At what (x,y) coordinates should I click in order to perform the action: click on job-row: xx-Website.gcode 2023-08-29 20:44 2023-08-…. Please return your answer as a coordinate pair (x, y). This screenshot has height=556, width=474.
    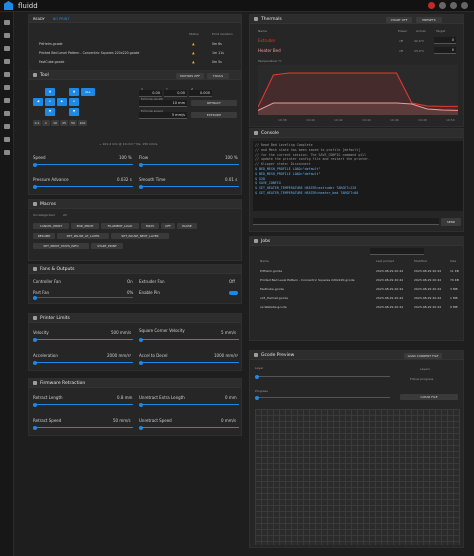
    Looking at the image, I should click on (356, 307).